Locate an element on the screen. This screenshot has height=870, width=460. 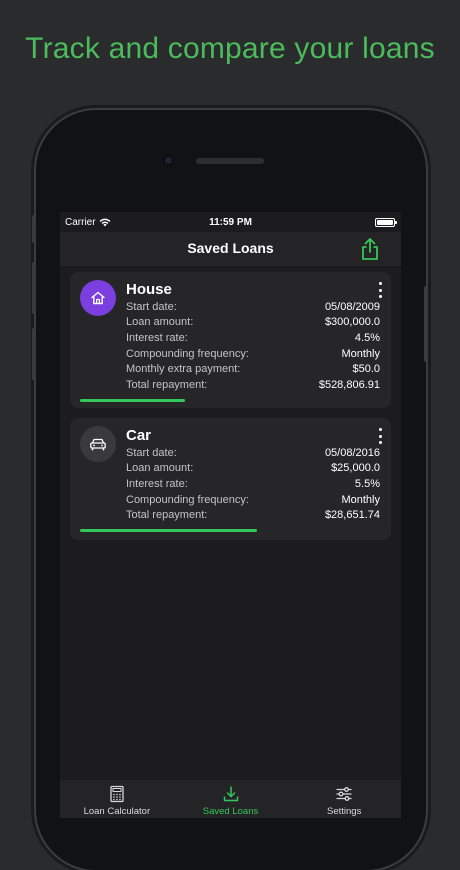
tab-label: Settings is located at coordinates (344, 811).